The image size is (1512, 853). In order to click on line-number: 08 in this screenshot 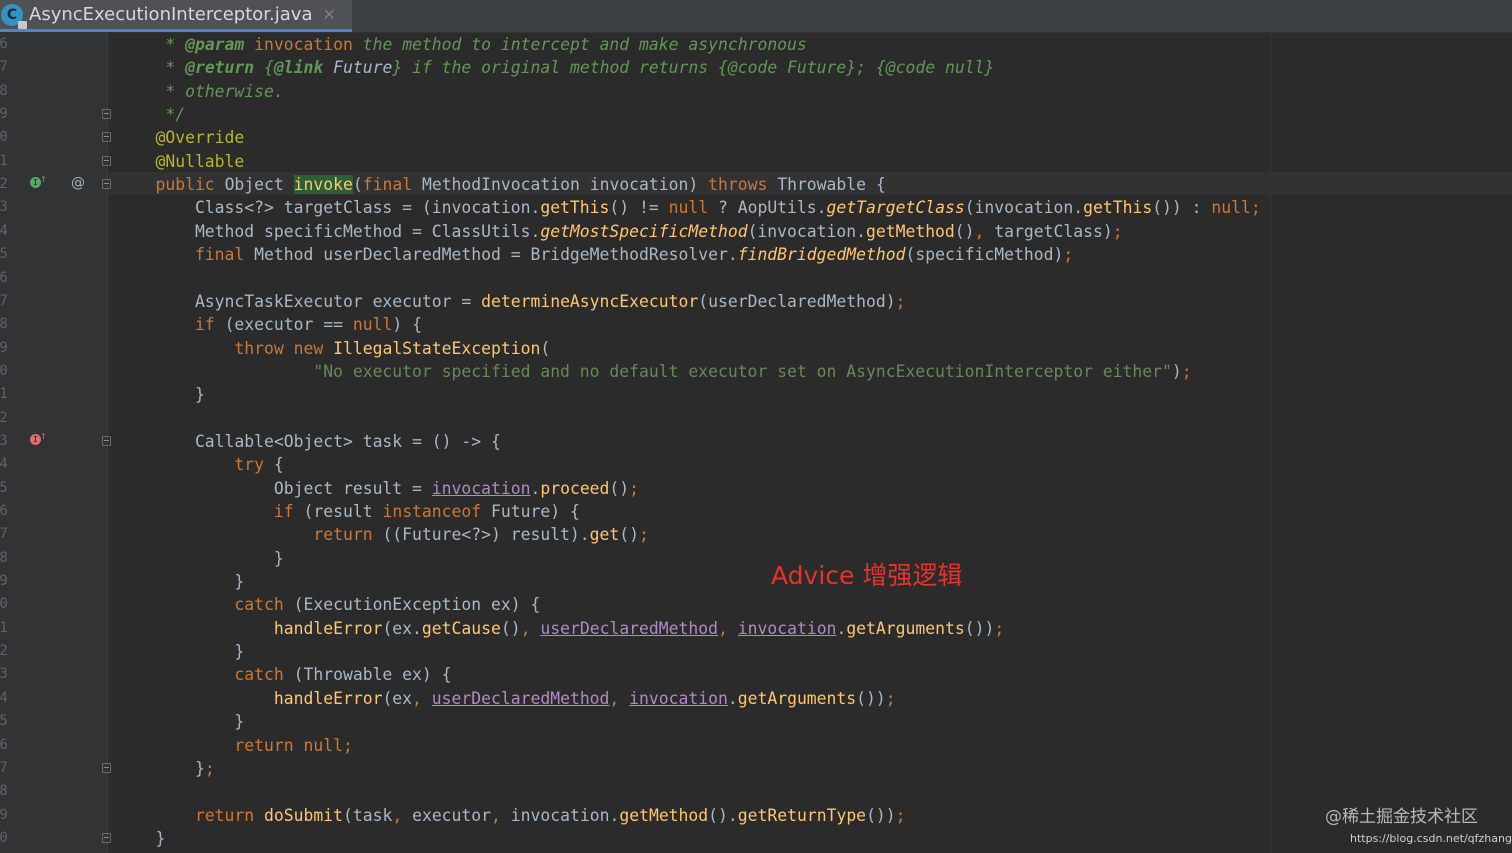, I will do `click(15, 324)`.